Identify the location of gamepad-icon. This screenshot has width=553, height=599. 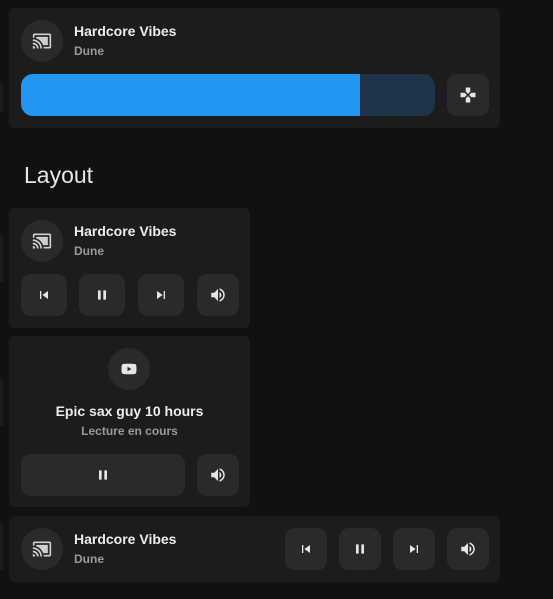
(468, 95).